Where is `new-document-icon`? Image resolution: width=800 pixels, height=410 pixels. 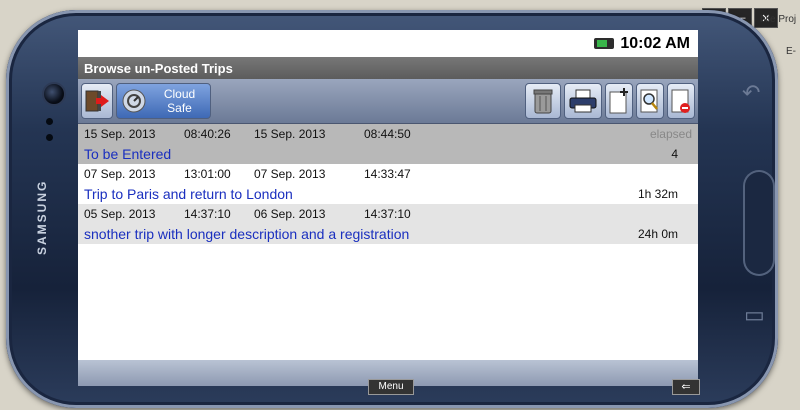 new-document-icon is located at coordinates (618, 101).